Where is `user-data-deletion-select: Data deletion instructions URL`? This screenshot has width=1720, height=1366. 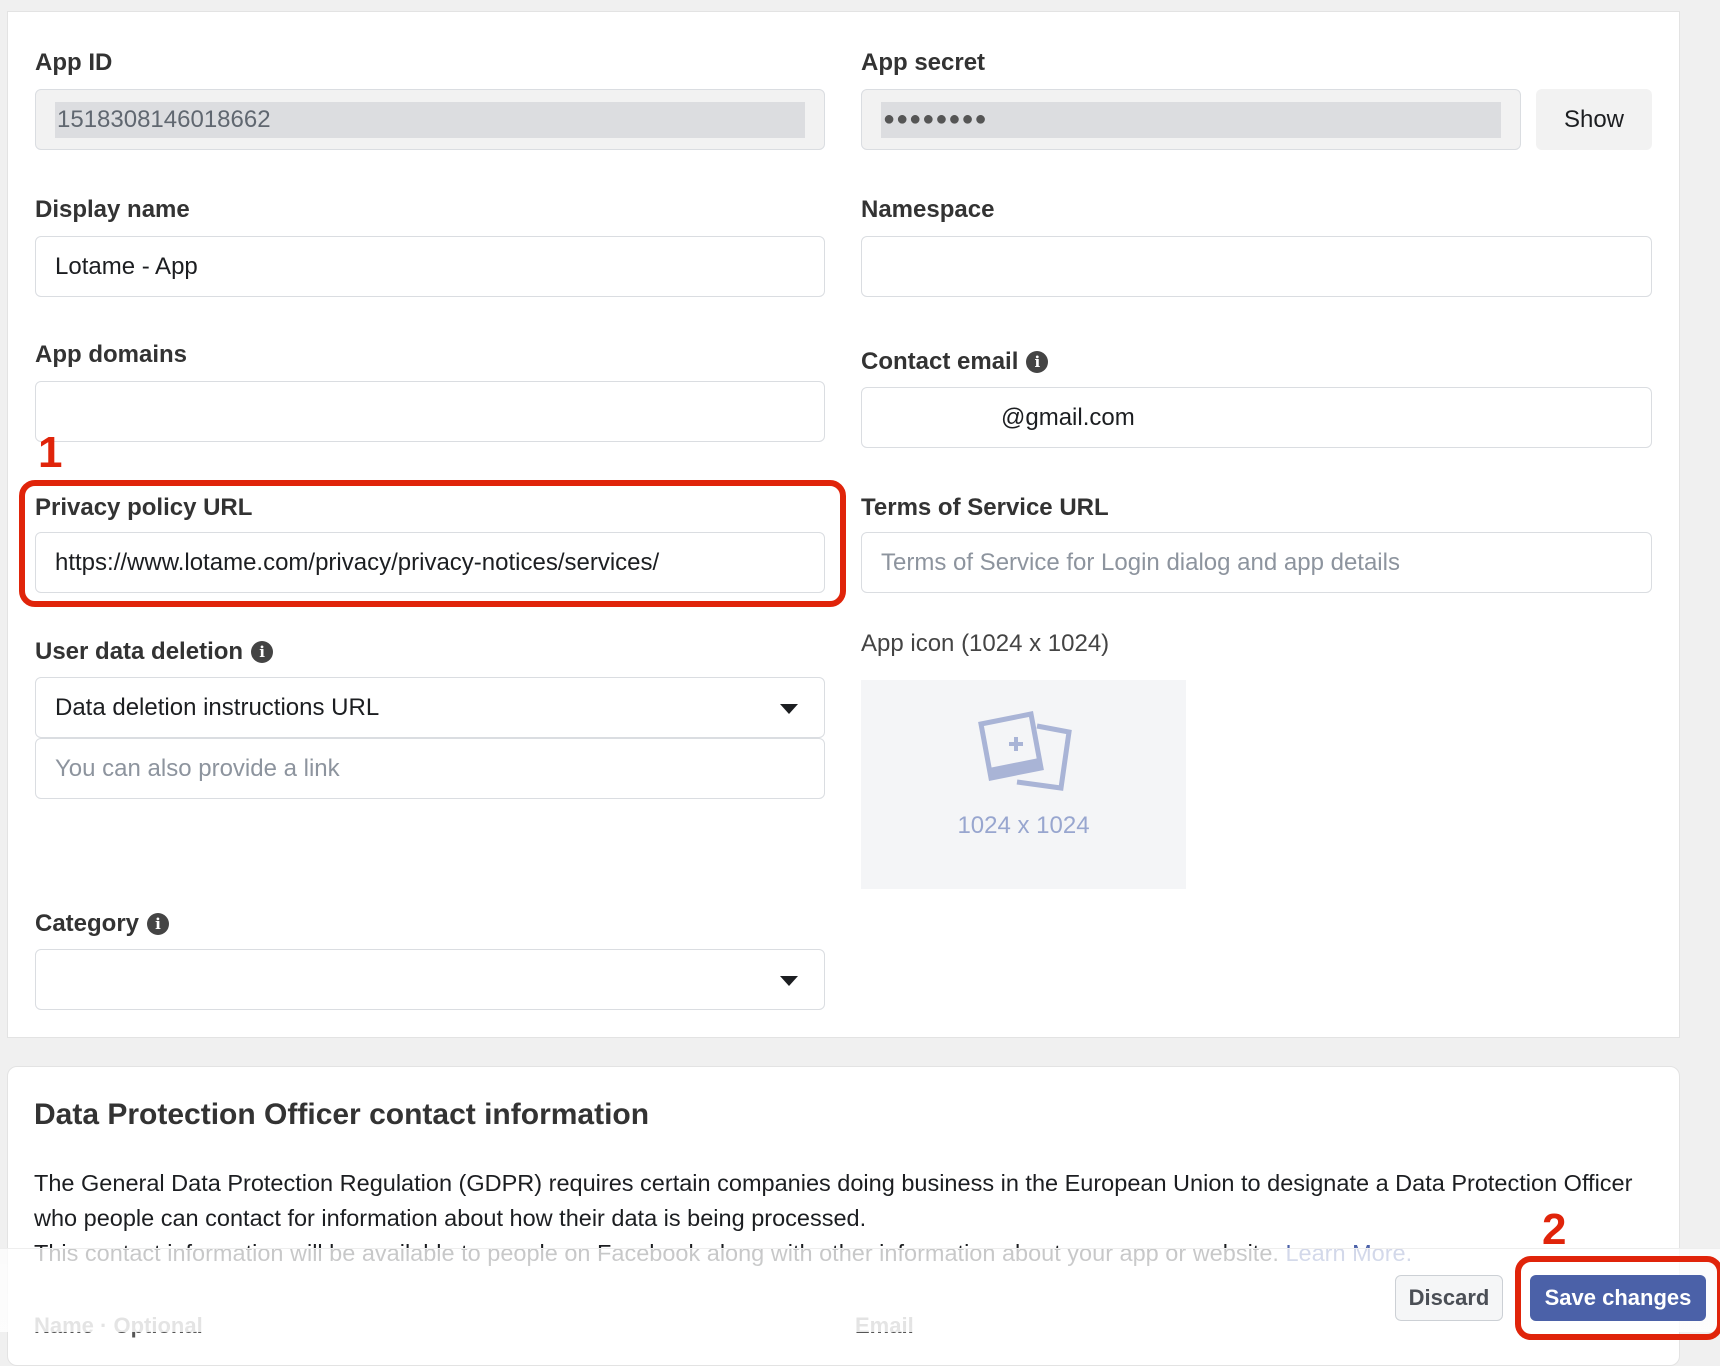 user-data-deletion-select: Data deletion instructions URL is located at coordinates (430, 707).